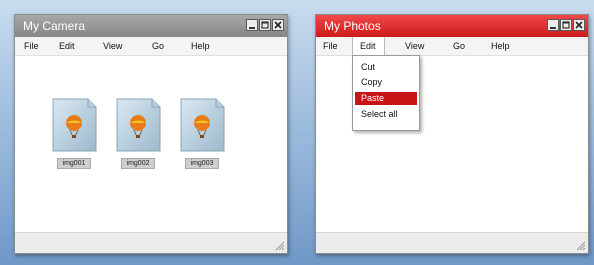 The height and width of the screenshot is (265, 594). What do you see at coordinates (386, 82) in the screenshot?
I see `menu-item-copy: Copy` at bounding box center [386, 82].